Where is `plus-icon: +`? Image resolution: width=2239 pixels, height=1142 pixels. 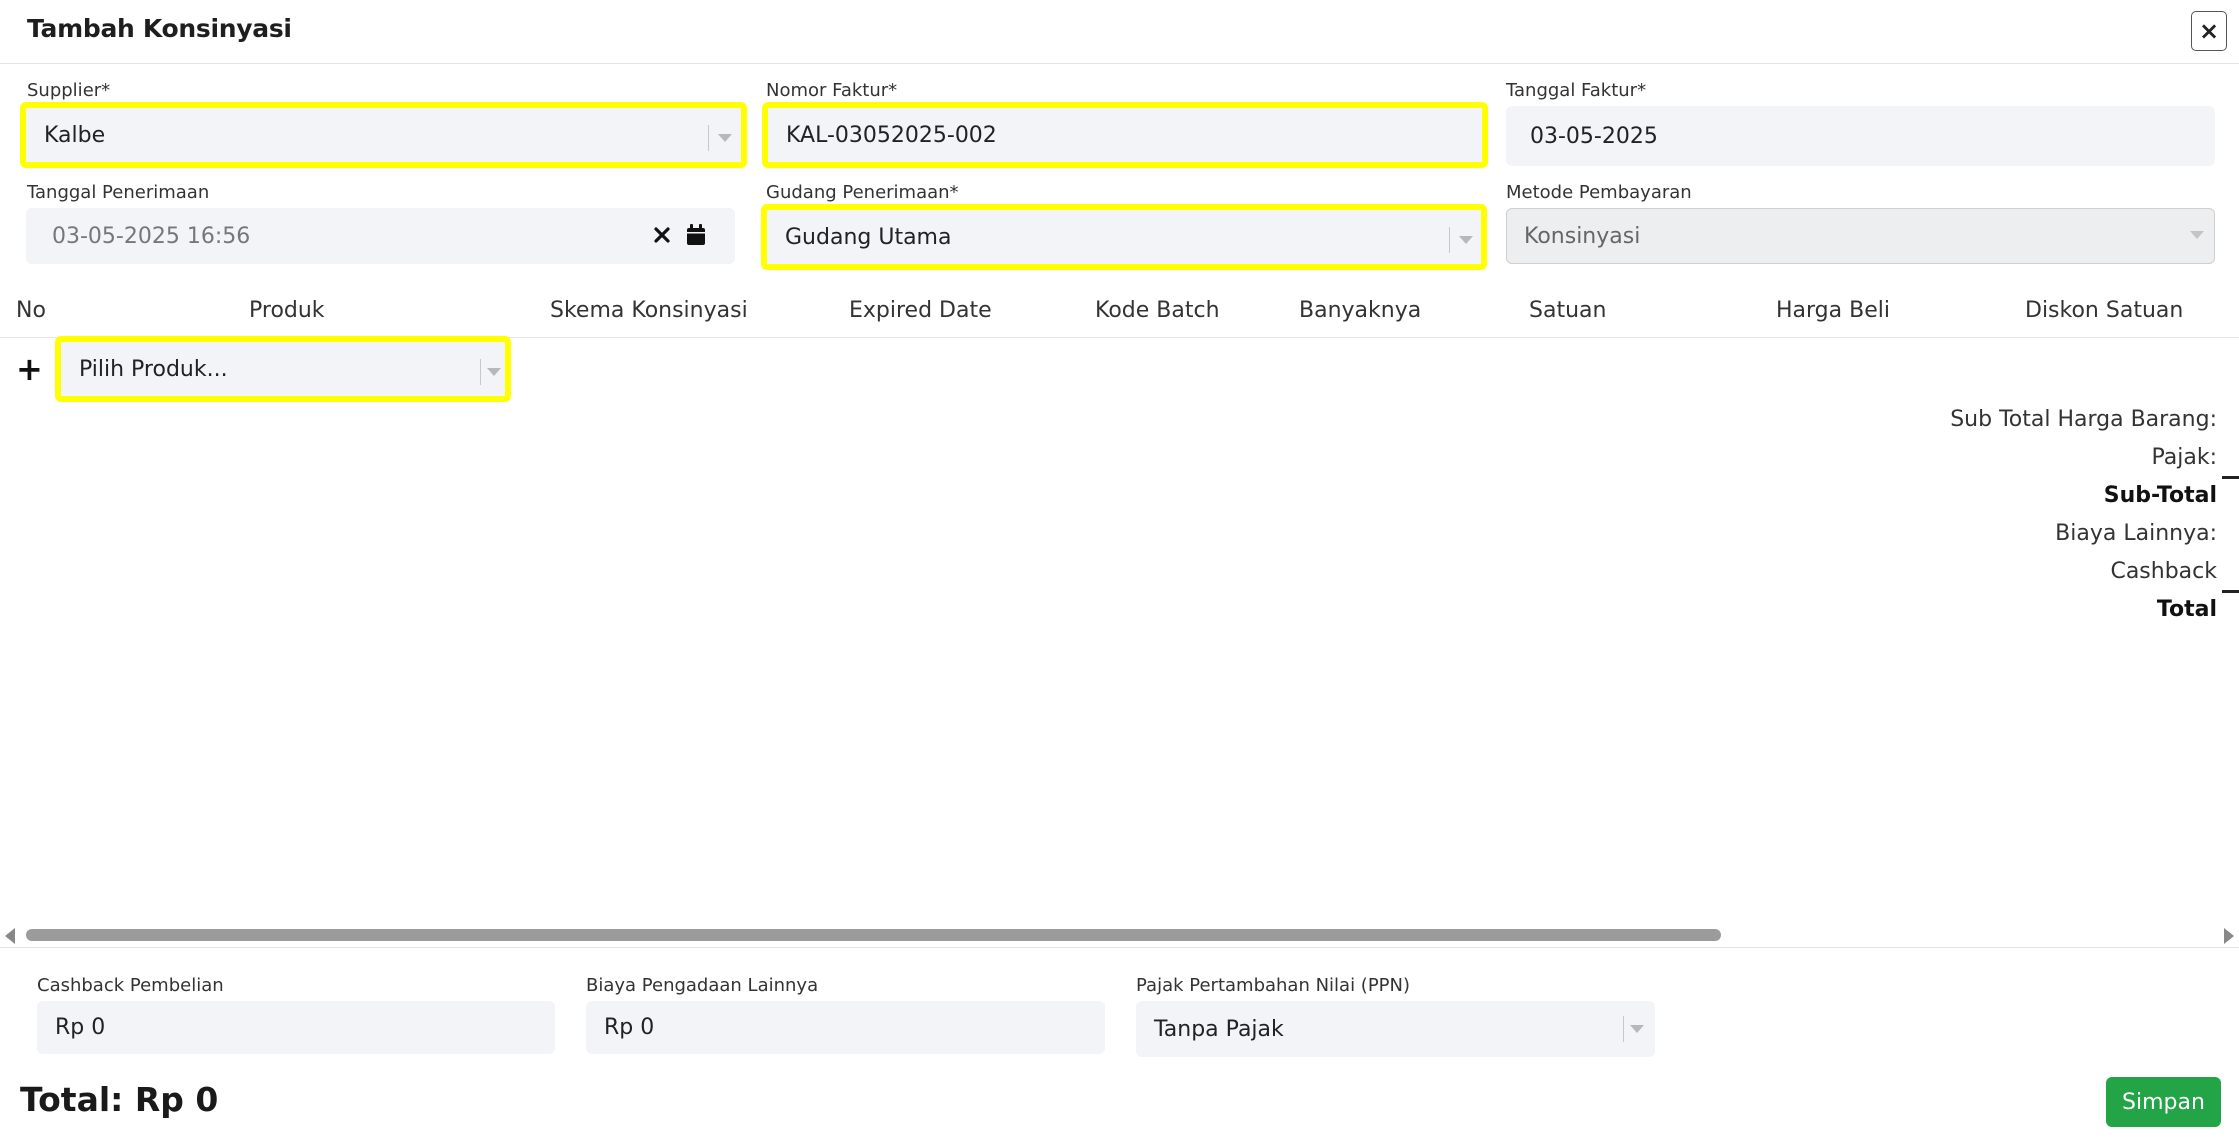 plus-icon: + is located at coordinates (29, 369).